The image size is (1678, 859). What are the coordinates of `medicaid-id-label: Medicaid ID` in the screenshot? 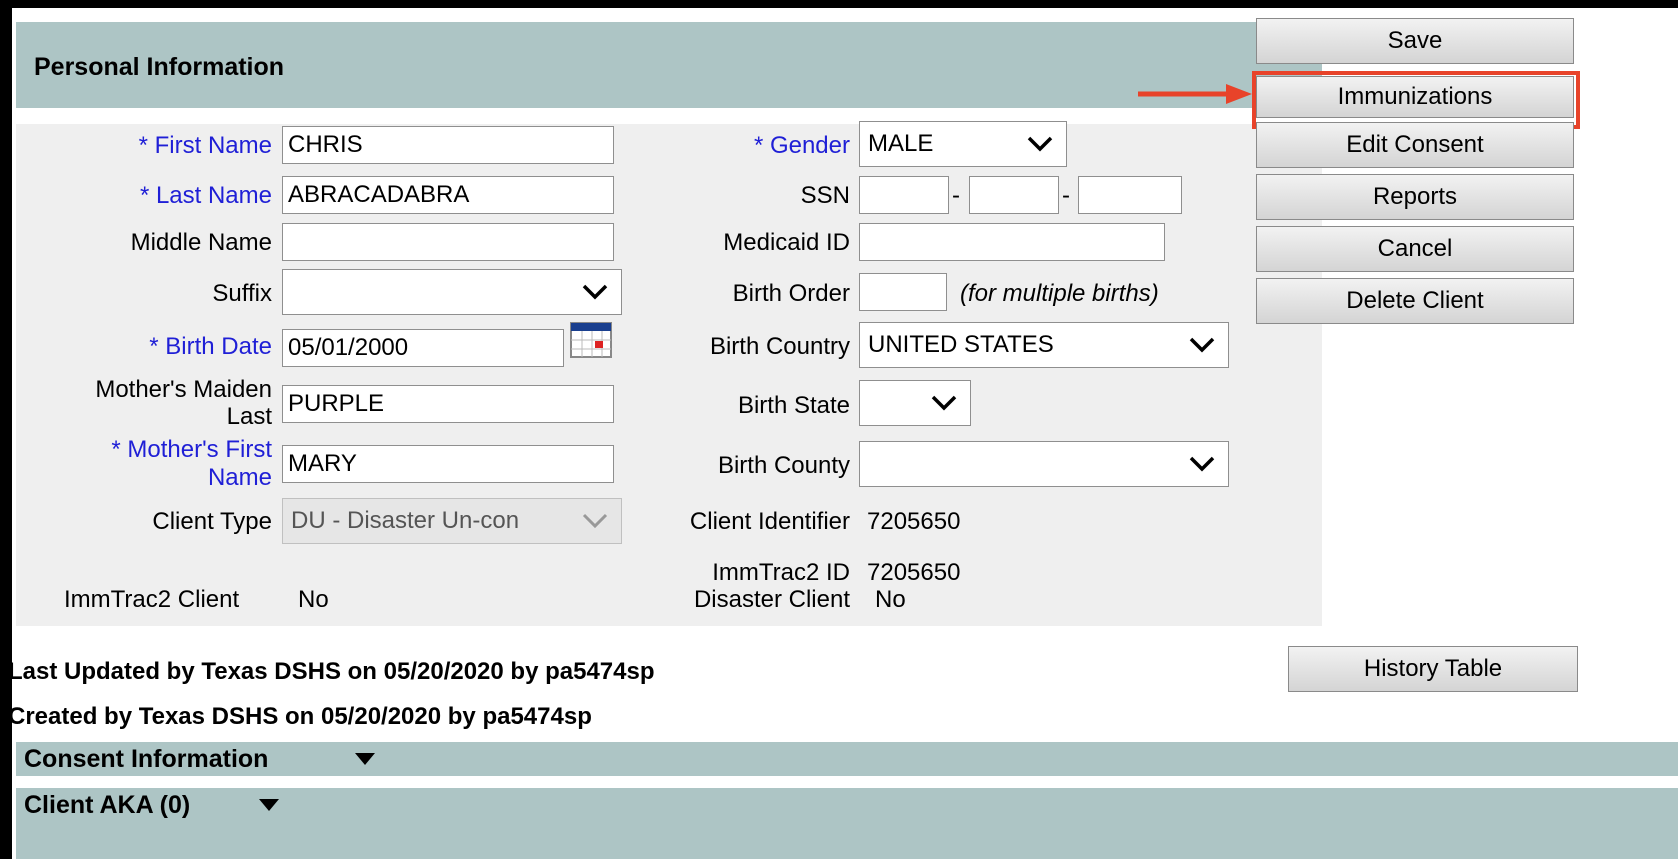 It's located at (786, 242).